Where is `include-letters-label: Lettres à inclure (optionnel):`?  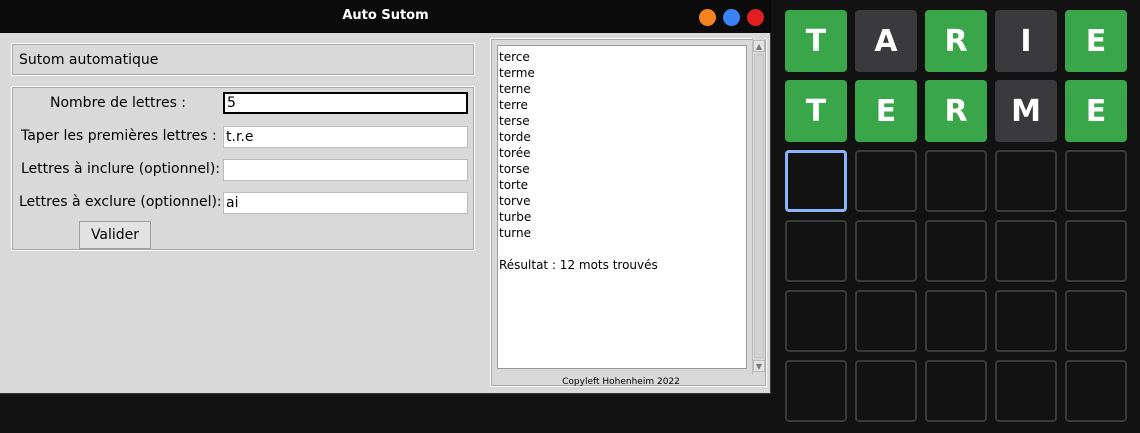 include-letters-label: Lettres à inclure (optionnel): is located at coordinates (121, 169).